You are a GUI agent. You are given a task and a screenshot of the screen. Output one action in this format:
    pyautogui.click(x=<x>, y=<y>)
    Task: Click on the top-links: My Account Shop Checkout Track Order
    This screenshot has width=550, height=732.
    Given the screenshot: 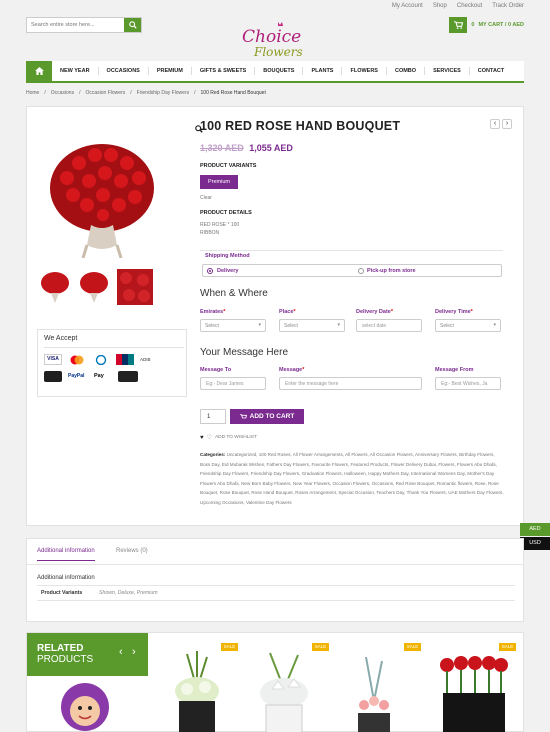 What is the action you would take?
    pyautogui.click(x=458, y=6)
    